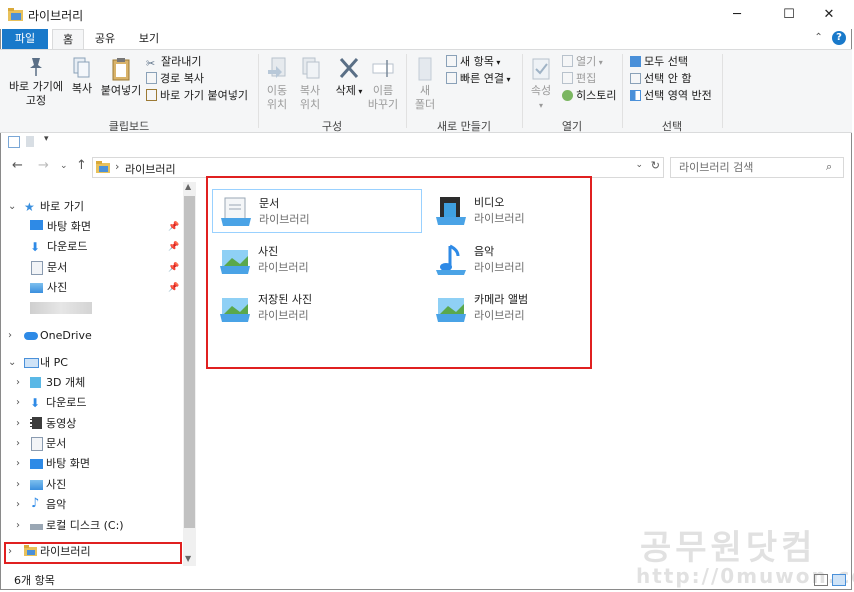  I want to click on nav-pc-downloads: › ⬇ 다운로드, so click(98, 403).